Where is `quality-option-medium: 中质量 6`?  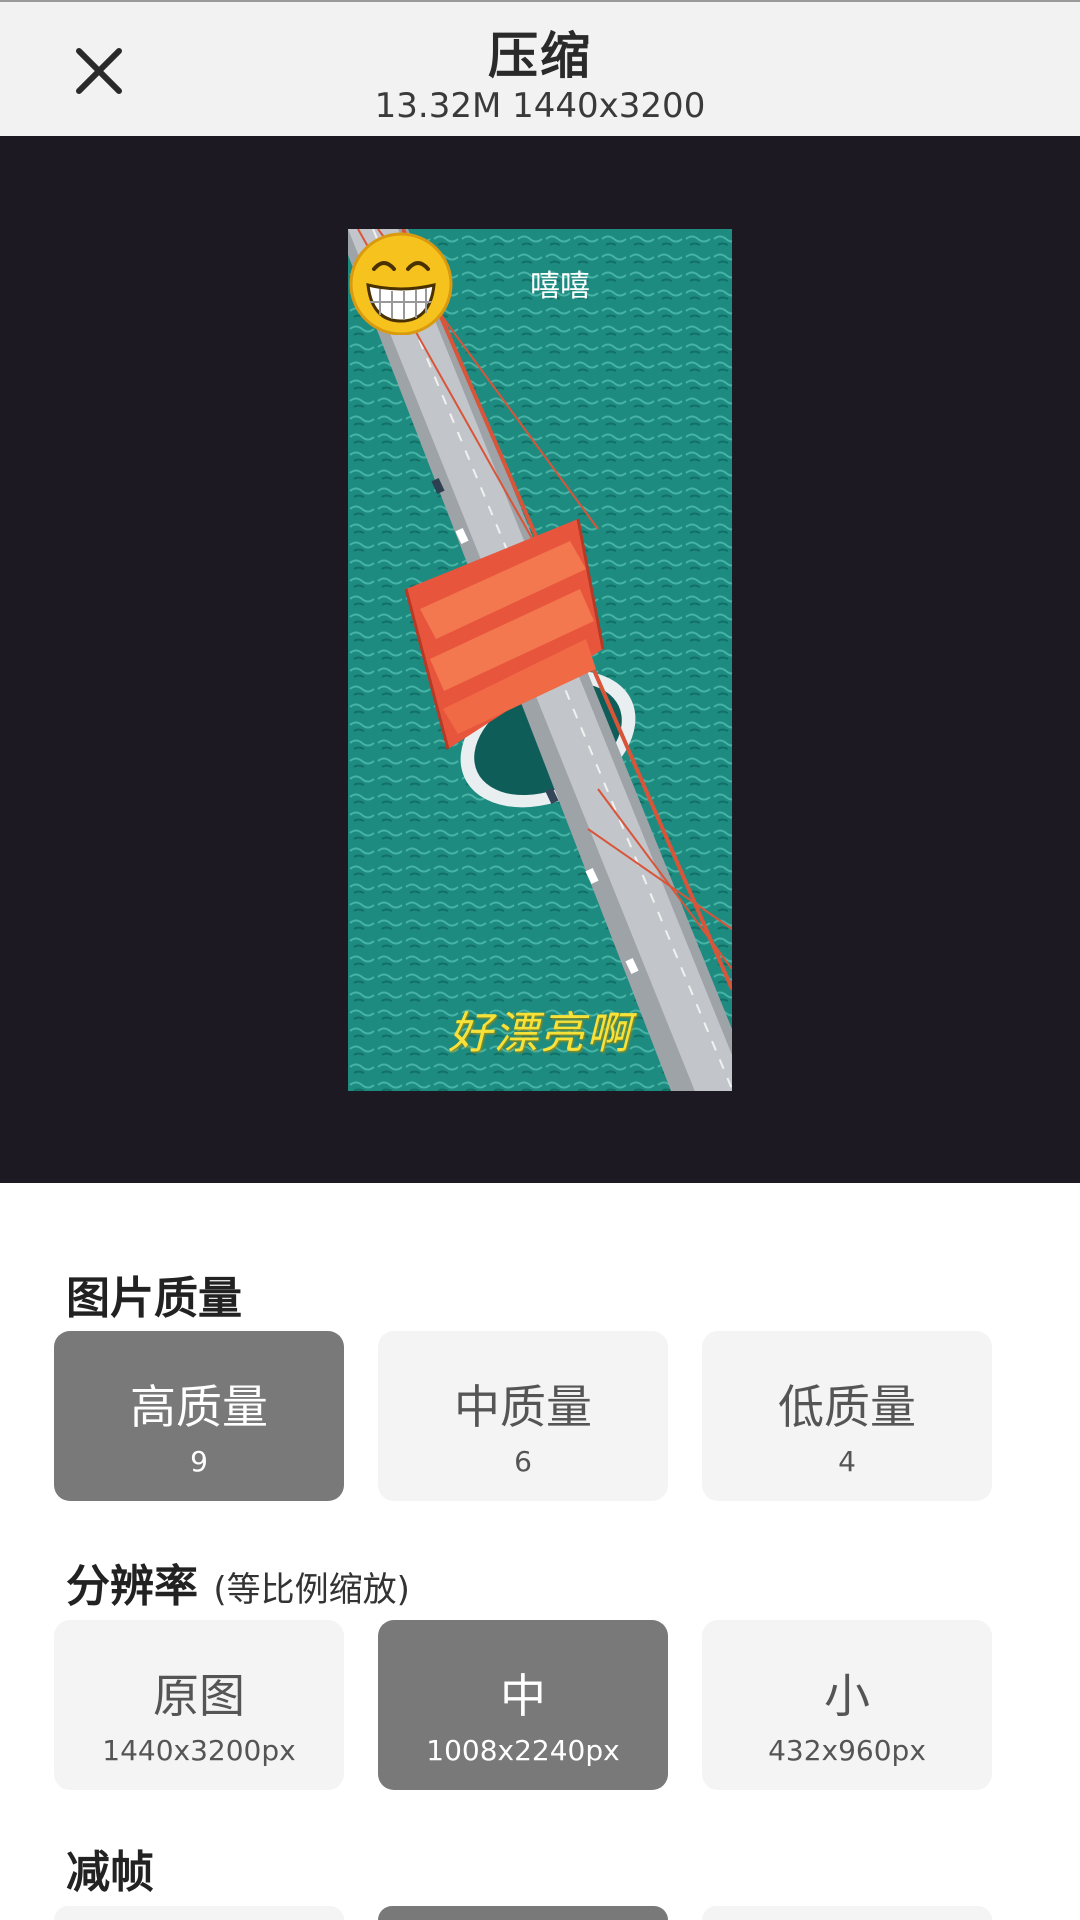 quality-option-medium: 中质量 6 is located at coordinates (523, 1416).